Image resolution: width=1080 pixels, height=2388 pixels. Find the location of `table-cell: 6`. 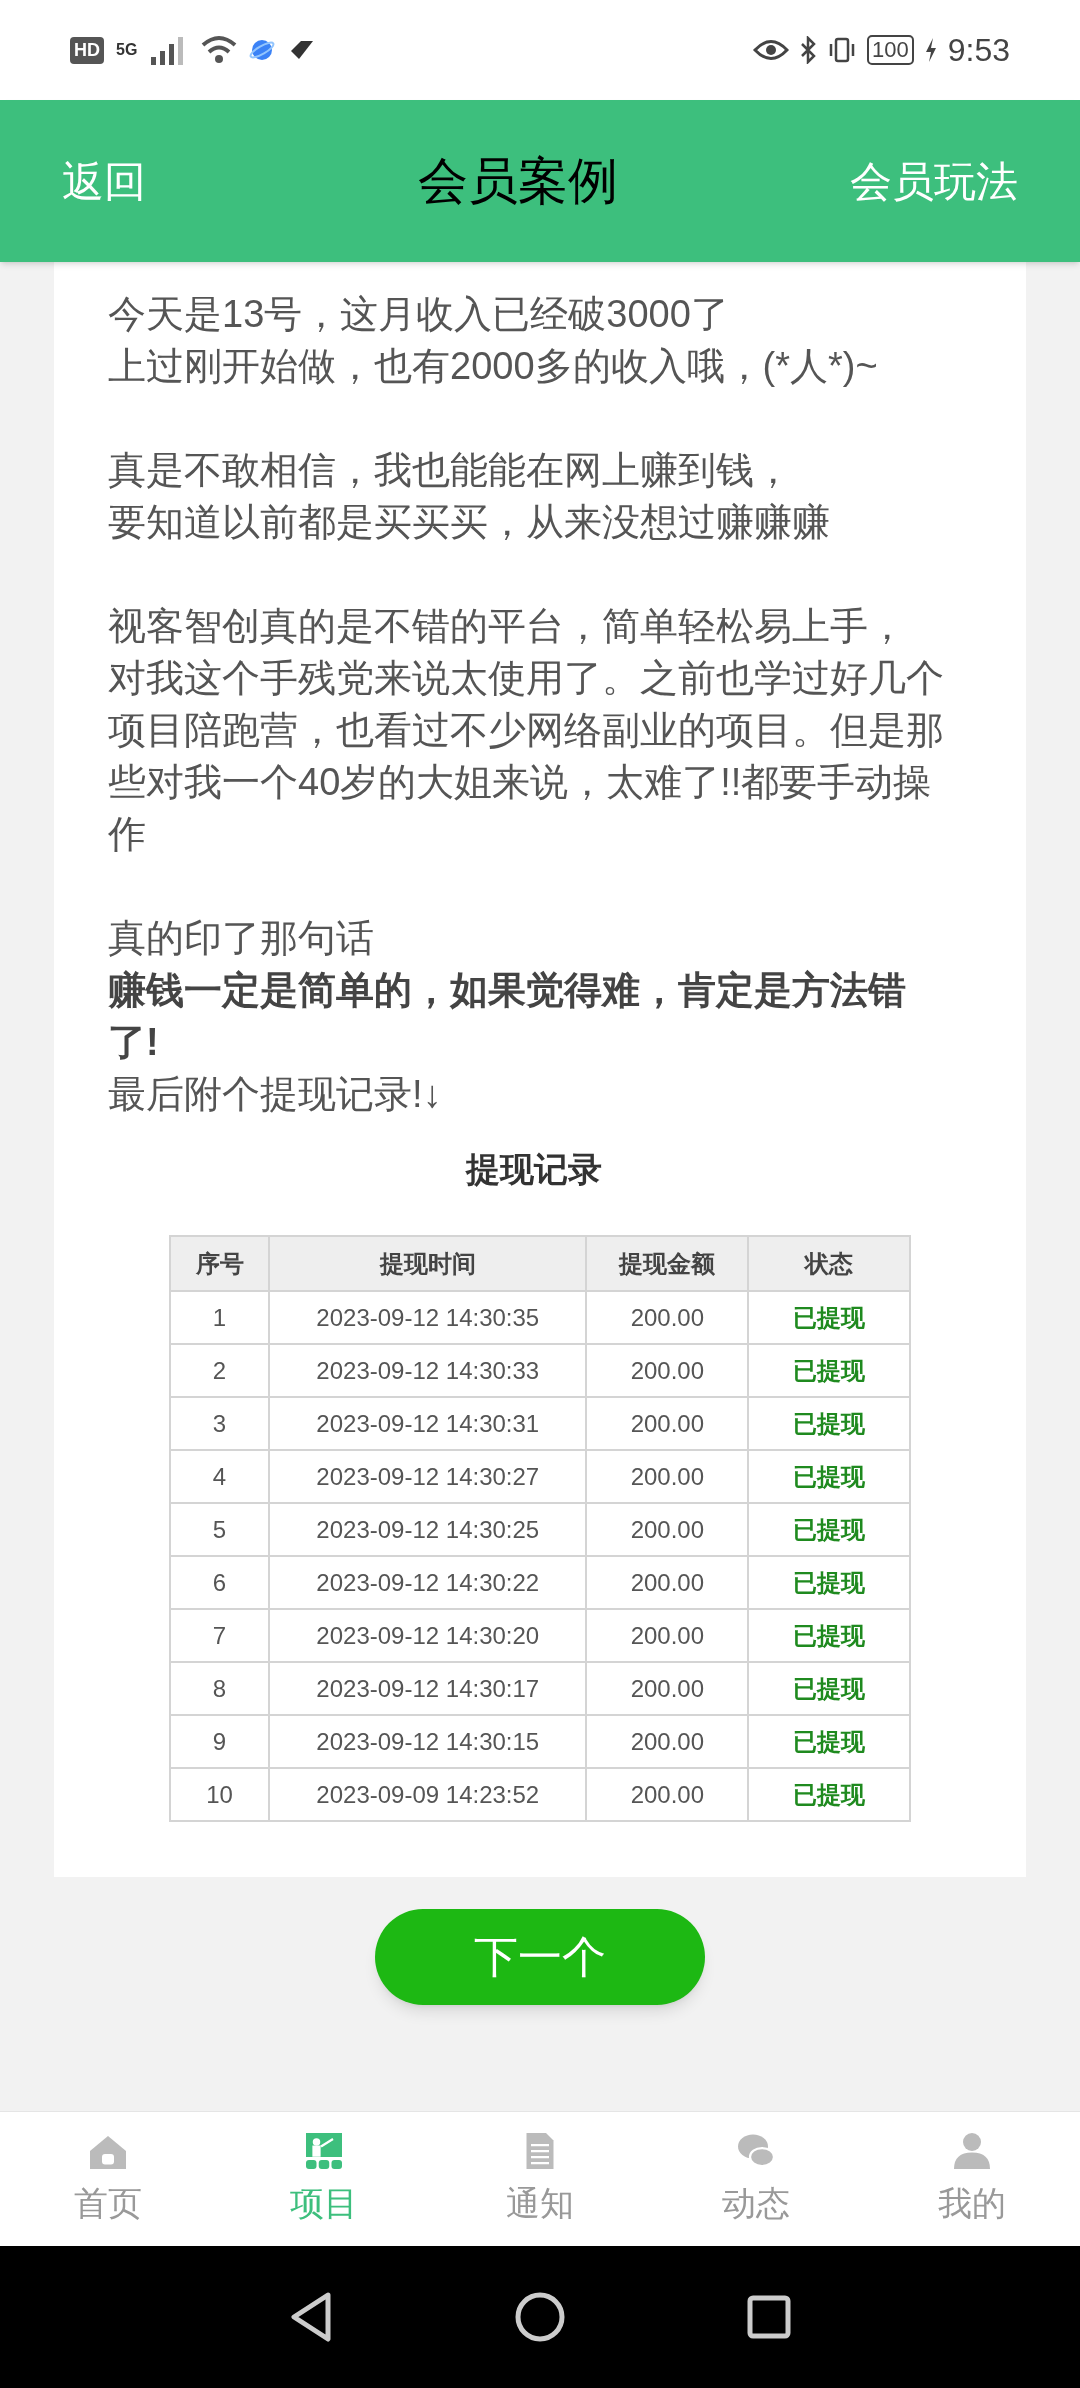

table-cell: 6 is located at coordinates (220, 1582).